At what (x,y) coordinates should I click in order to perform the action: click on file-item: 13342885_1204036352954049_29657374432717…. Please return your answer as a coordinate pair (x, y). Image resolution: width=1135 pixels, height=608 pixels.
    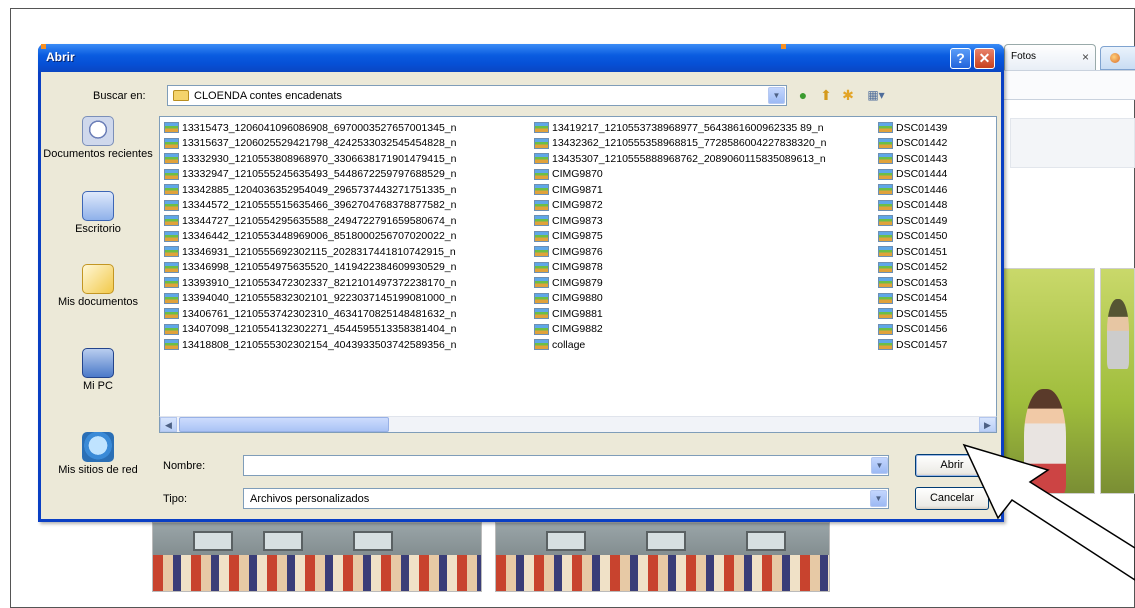
    Looking at the image, I should click on (348, 190).